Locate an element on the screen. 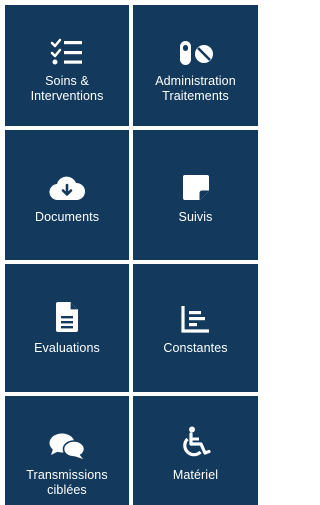 The width and height of the screenshot is (320, 505). tile-constantes: Constantes is located at coordinates (195, 328).